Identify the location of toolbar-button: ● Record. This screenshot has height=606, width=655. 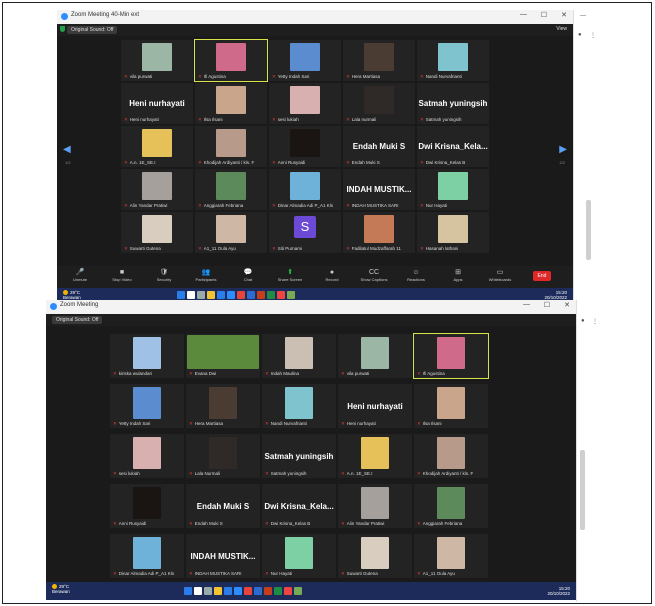
(332, 275).